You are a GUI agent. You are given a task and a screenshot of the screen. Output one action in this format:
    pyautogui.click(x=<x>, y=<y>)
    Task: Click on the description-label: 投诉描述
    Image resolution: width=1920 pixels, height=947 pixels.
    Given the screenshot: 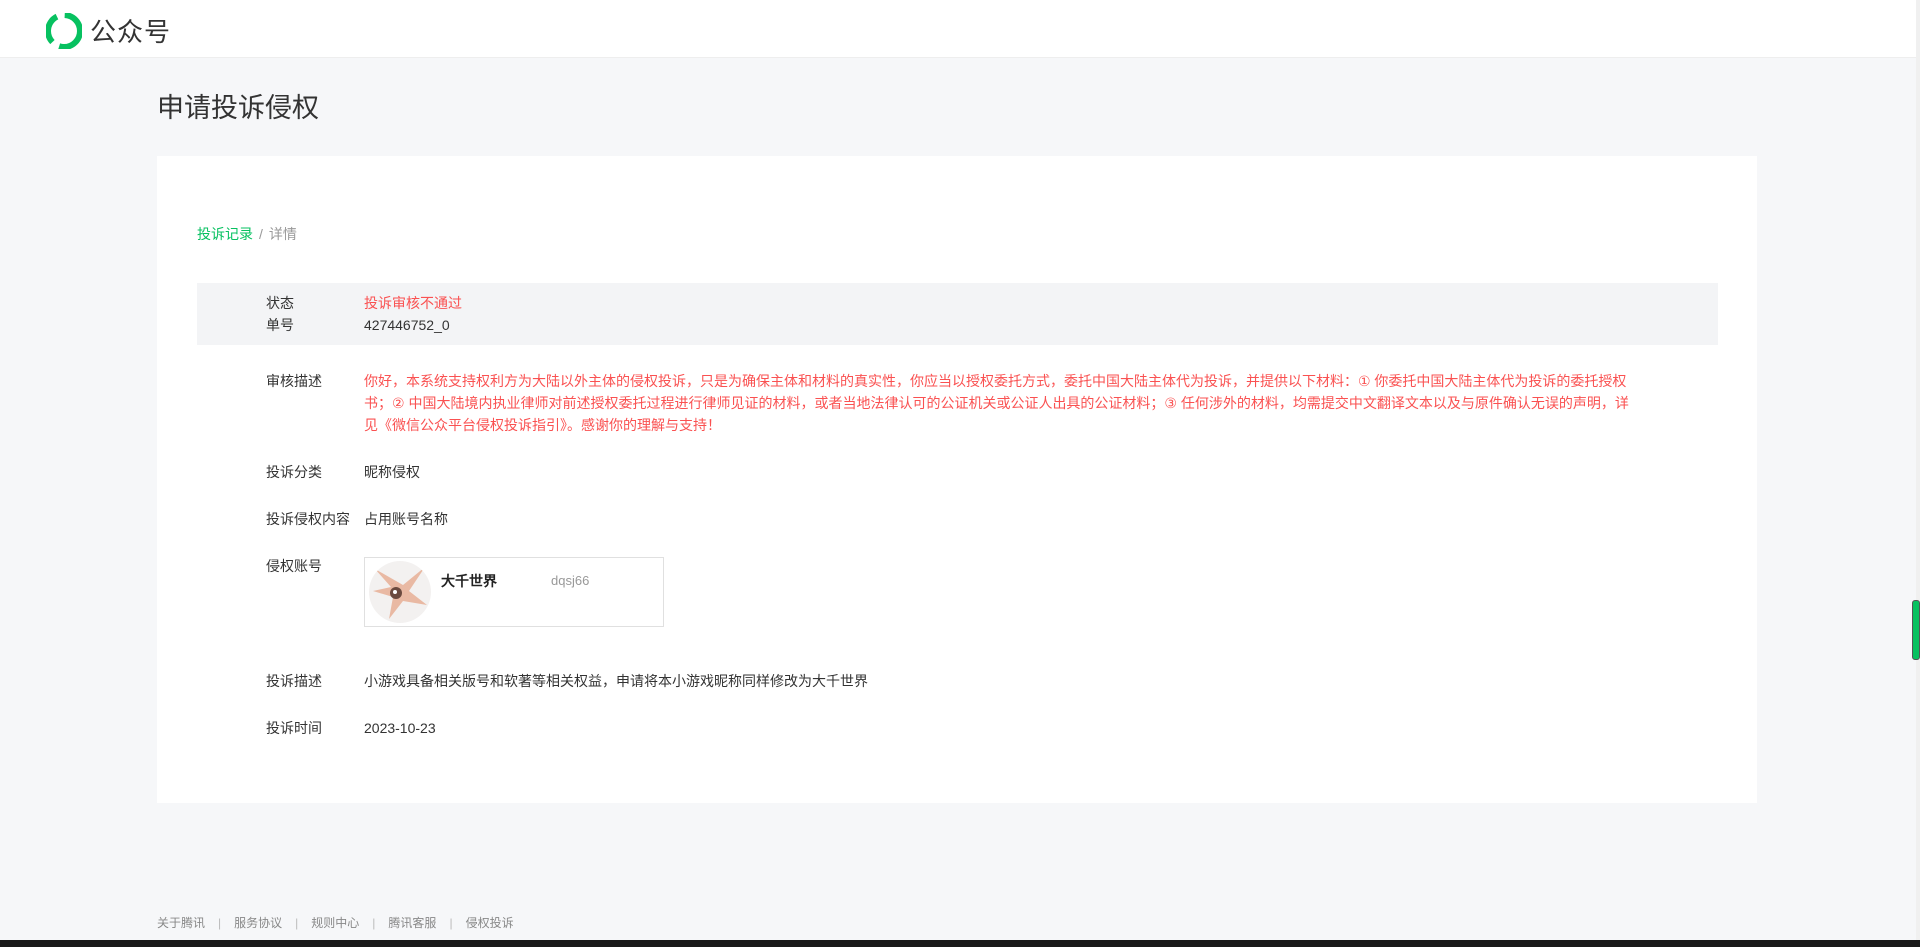 What is the action you would take?
    pyautogui.click(x=294, y=681)
    